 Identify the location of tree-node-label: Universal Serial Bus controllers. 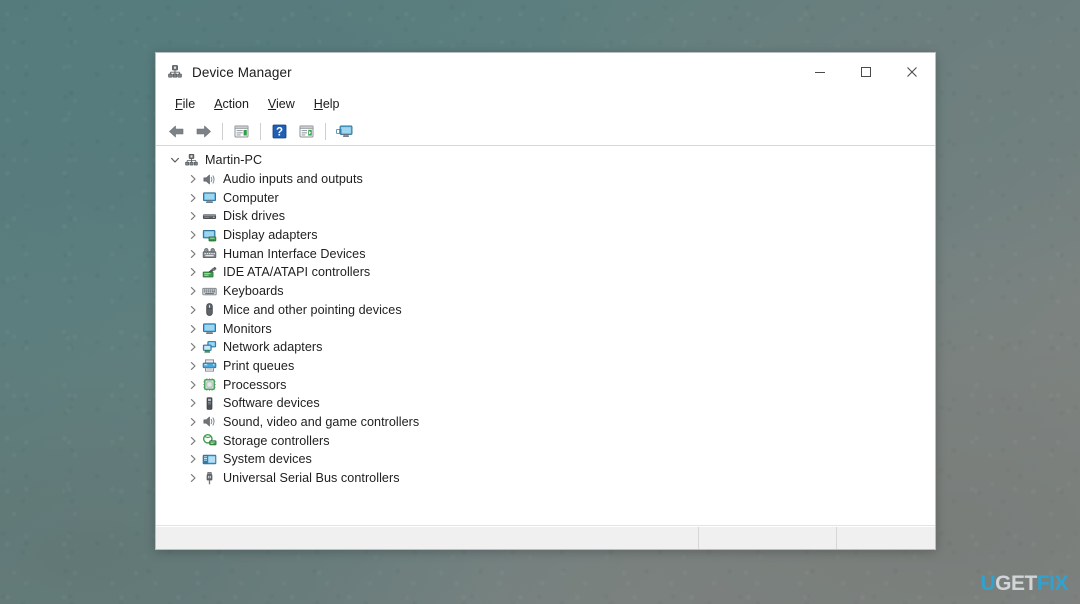
(311, 478).